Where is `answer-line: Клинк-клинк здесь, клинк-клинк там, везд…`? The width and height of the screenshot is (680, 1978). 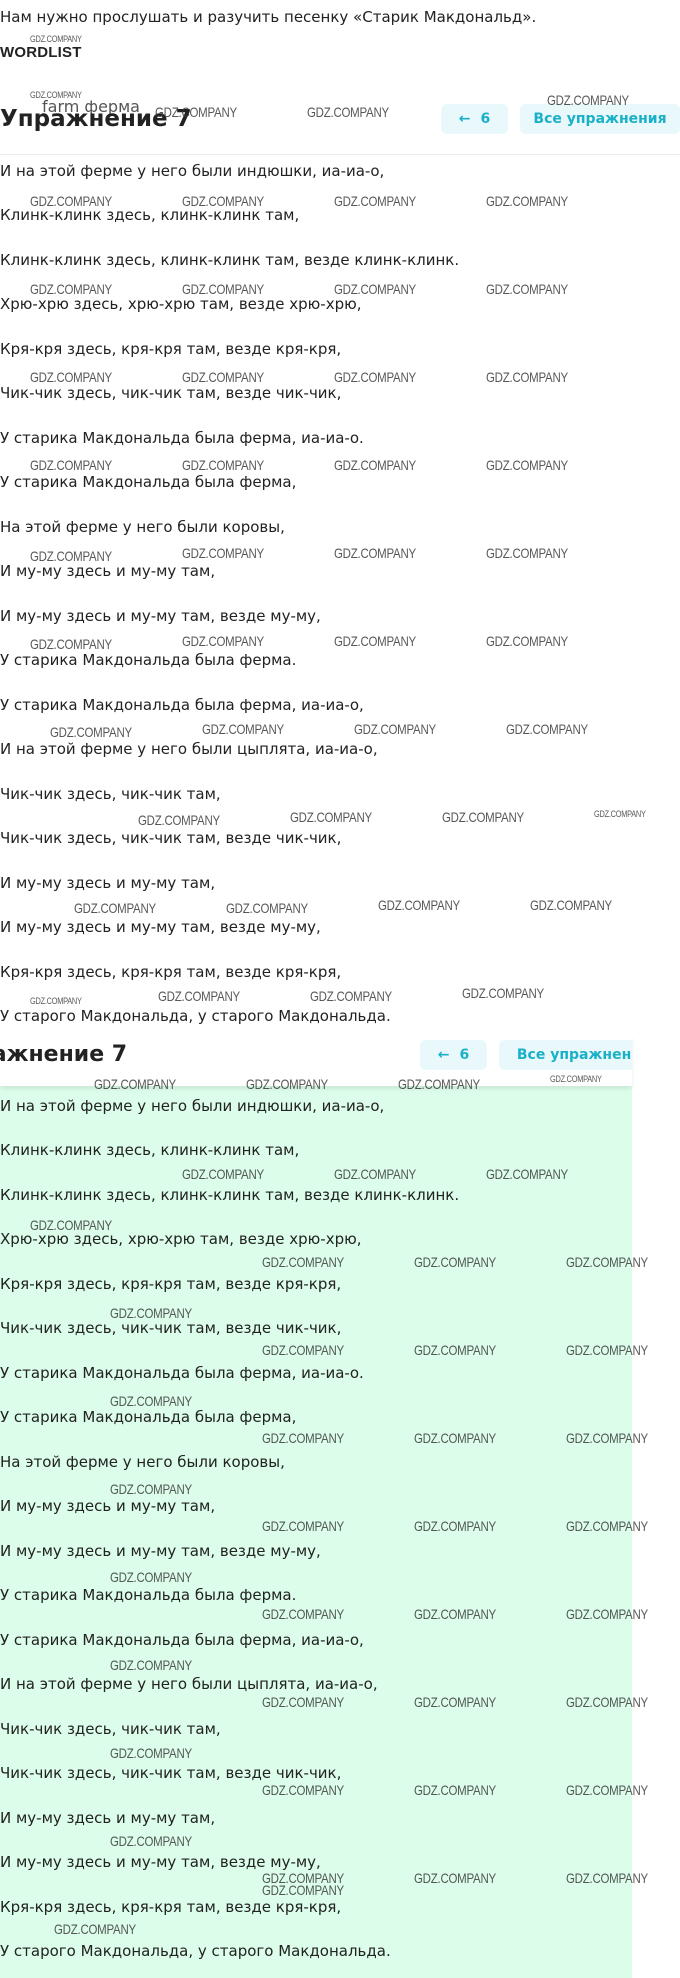 answer-line: Клинк-клинк здесь, клинк-клинк там, везд… is located at coordinates (230, 1195).